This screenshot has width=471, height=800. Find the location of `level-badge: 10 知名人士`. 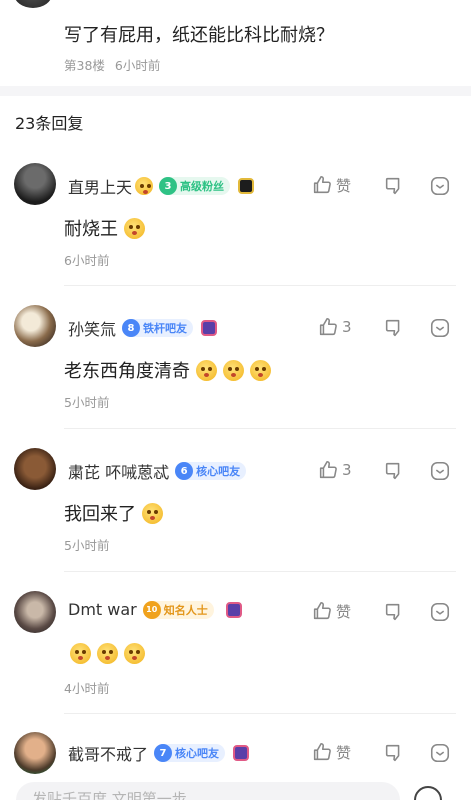

level-badge: 10 知名人士 is located at coordinates (178, 609).